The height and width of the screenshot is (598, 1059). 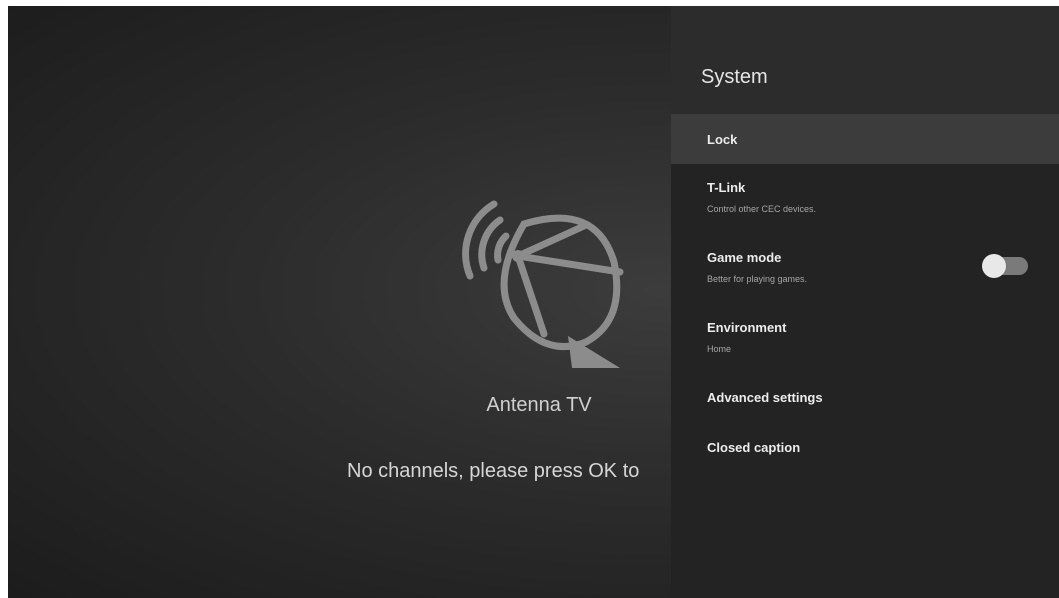 What do you see at coordinates (734, 77) in the screenshot?
I see `panel-title: System` at bounding box center [734, 77].